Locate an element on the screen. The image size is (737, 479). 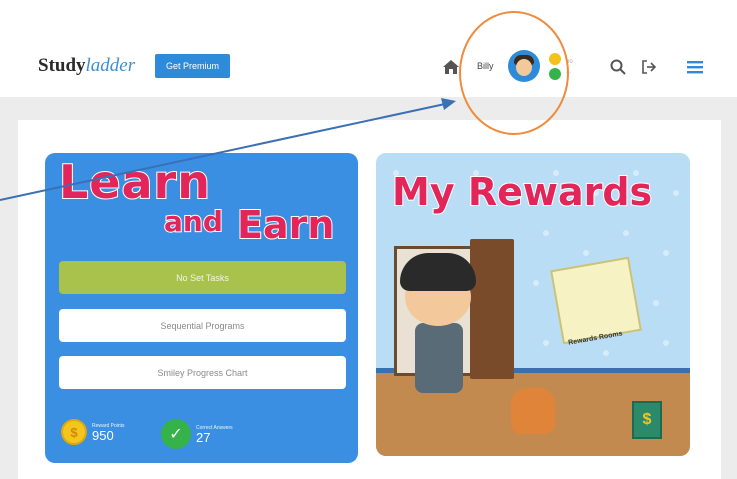
my-rewards-title: My Rewards is located at coordinates (522, 192).